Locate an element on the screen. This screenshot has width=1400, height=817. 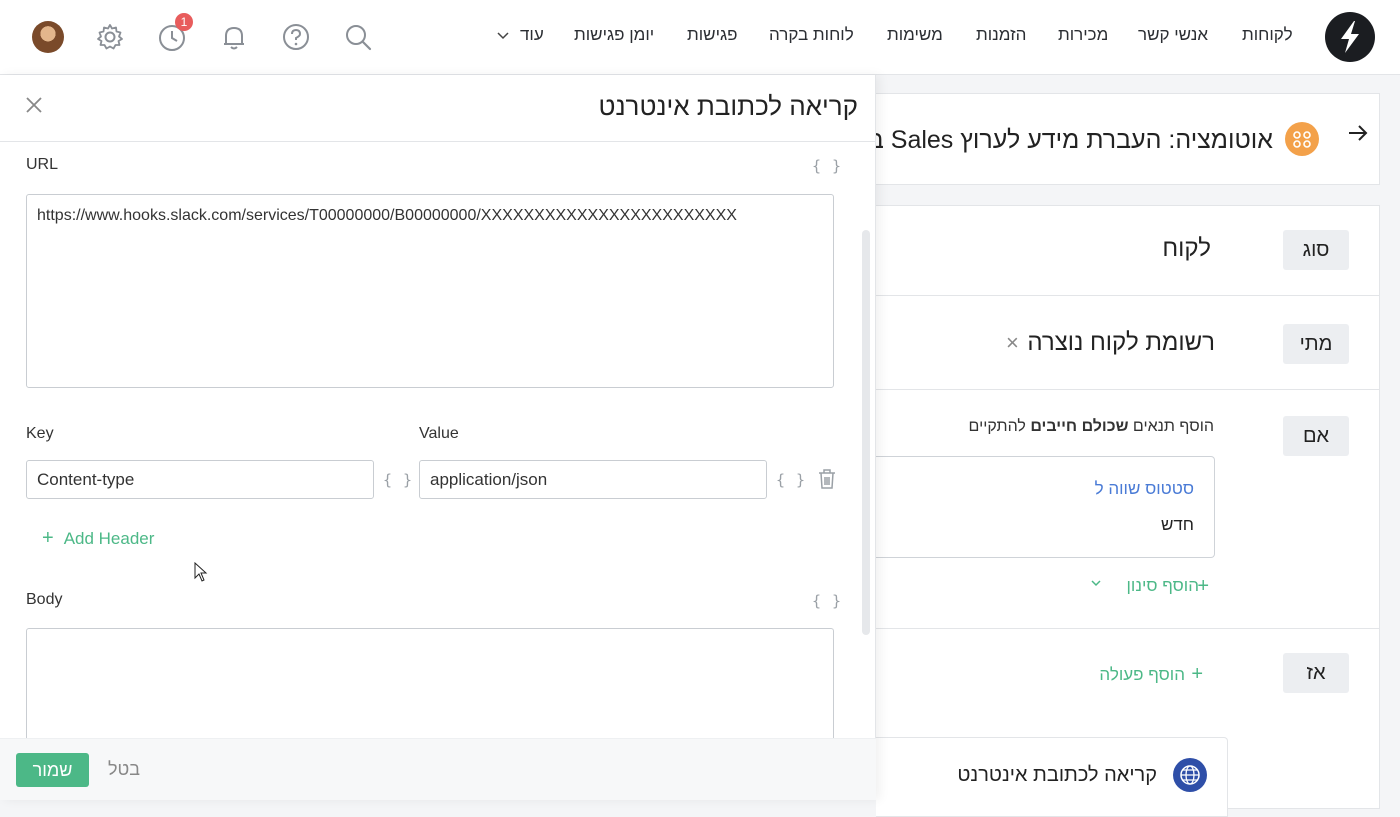
body-label: Body is located at coordinates (44, 599).